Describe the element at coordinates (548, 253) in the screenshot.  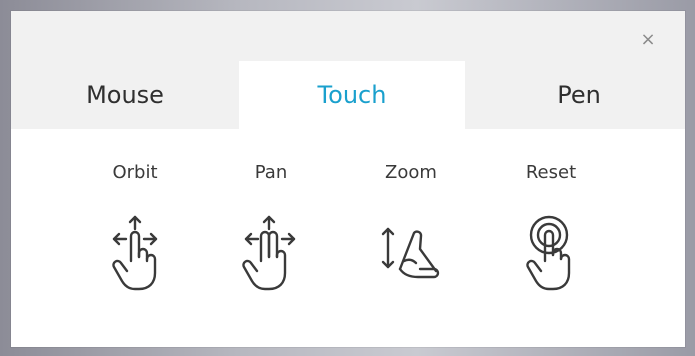
I see `tap-icon` at that location.